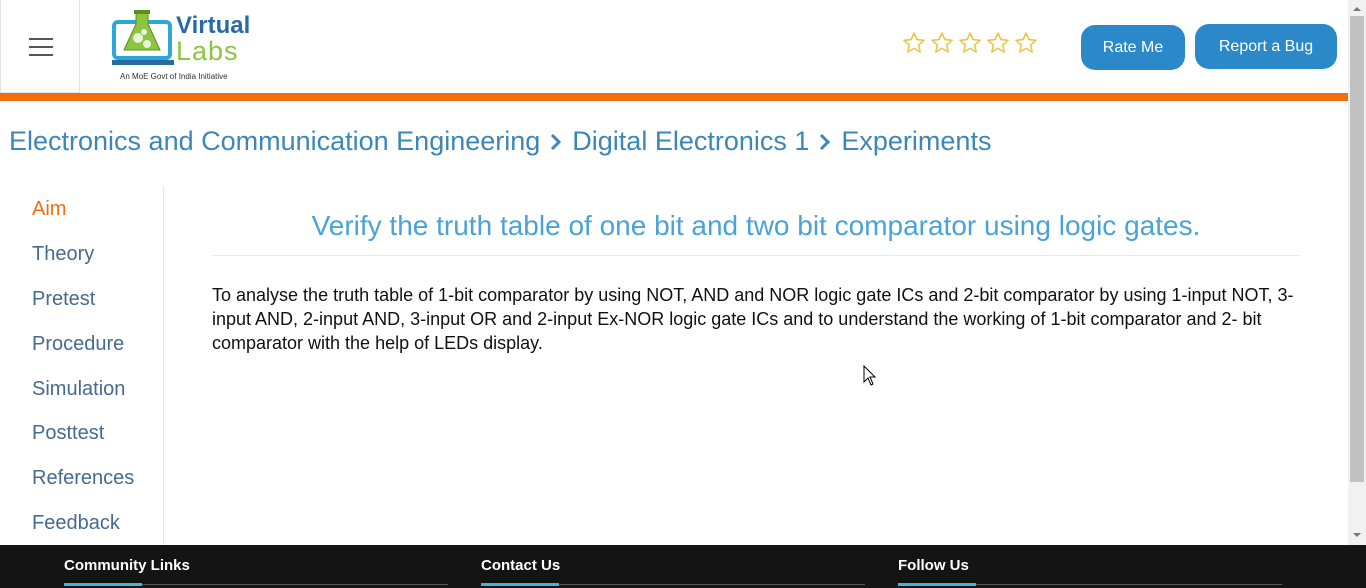 This screenshot has width=1366, height=588. What do you see at coordinates (127, 565) in the screenshot?
I see `footer-community-links: Community Links` at bounding box center [127, 565].